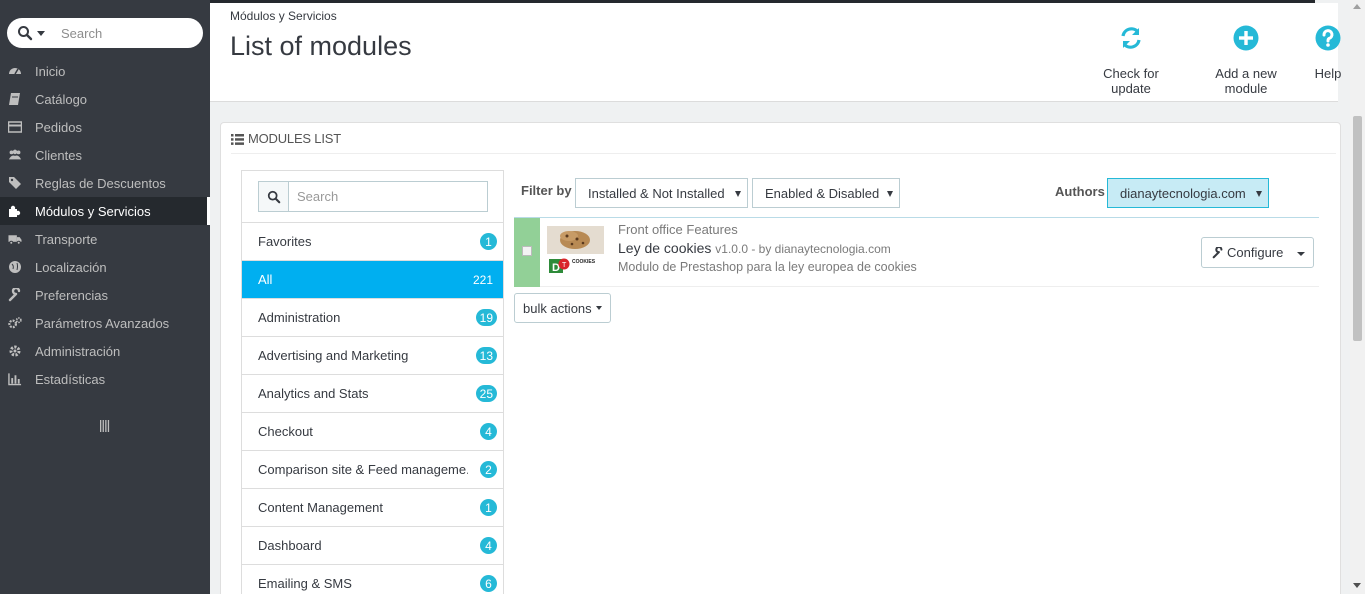 This screenshot has width=1365, height=594. I want to click on page-scrollbar, so click(1357, 297).